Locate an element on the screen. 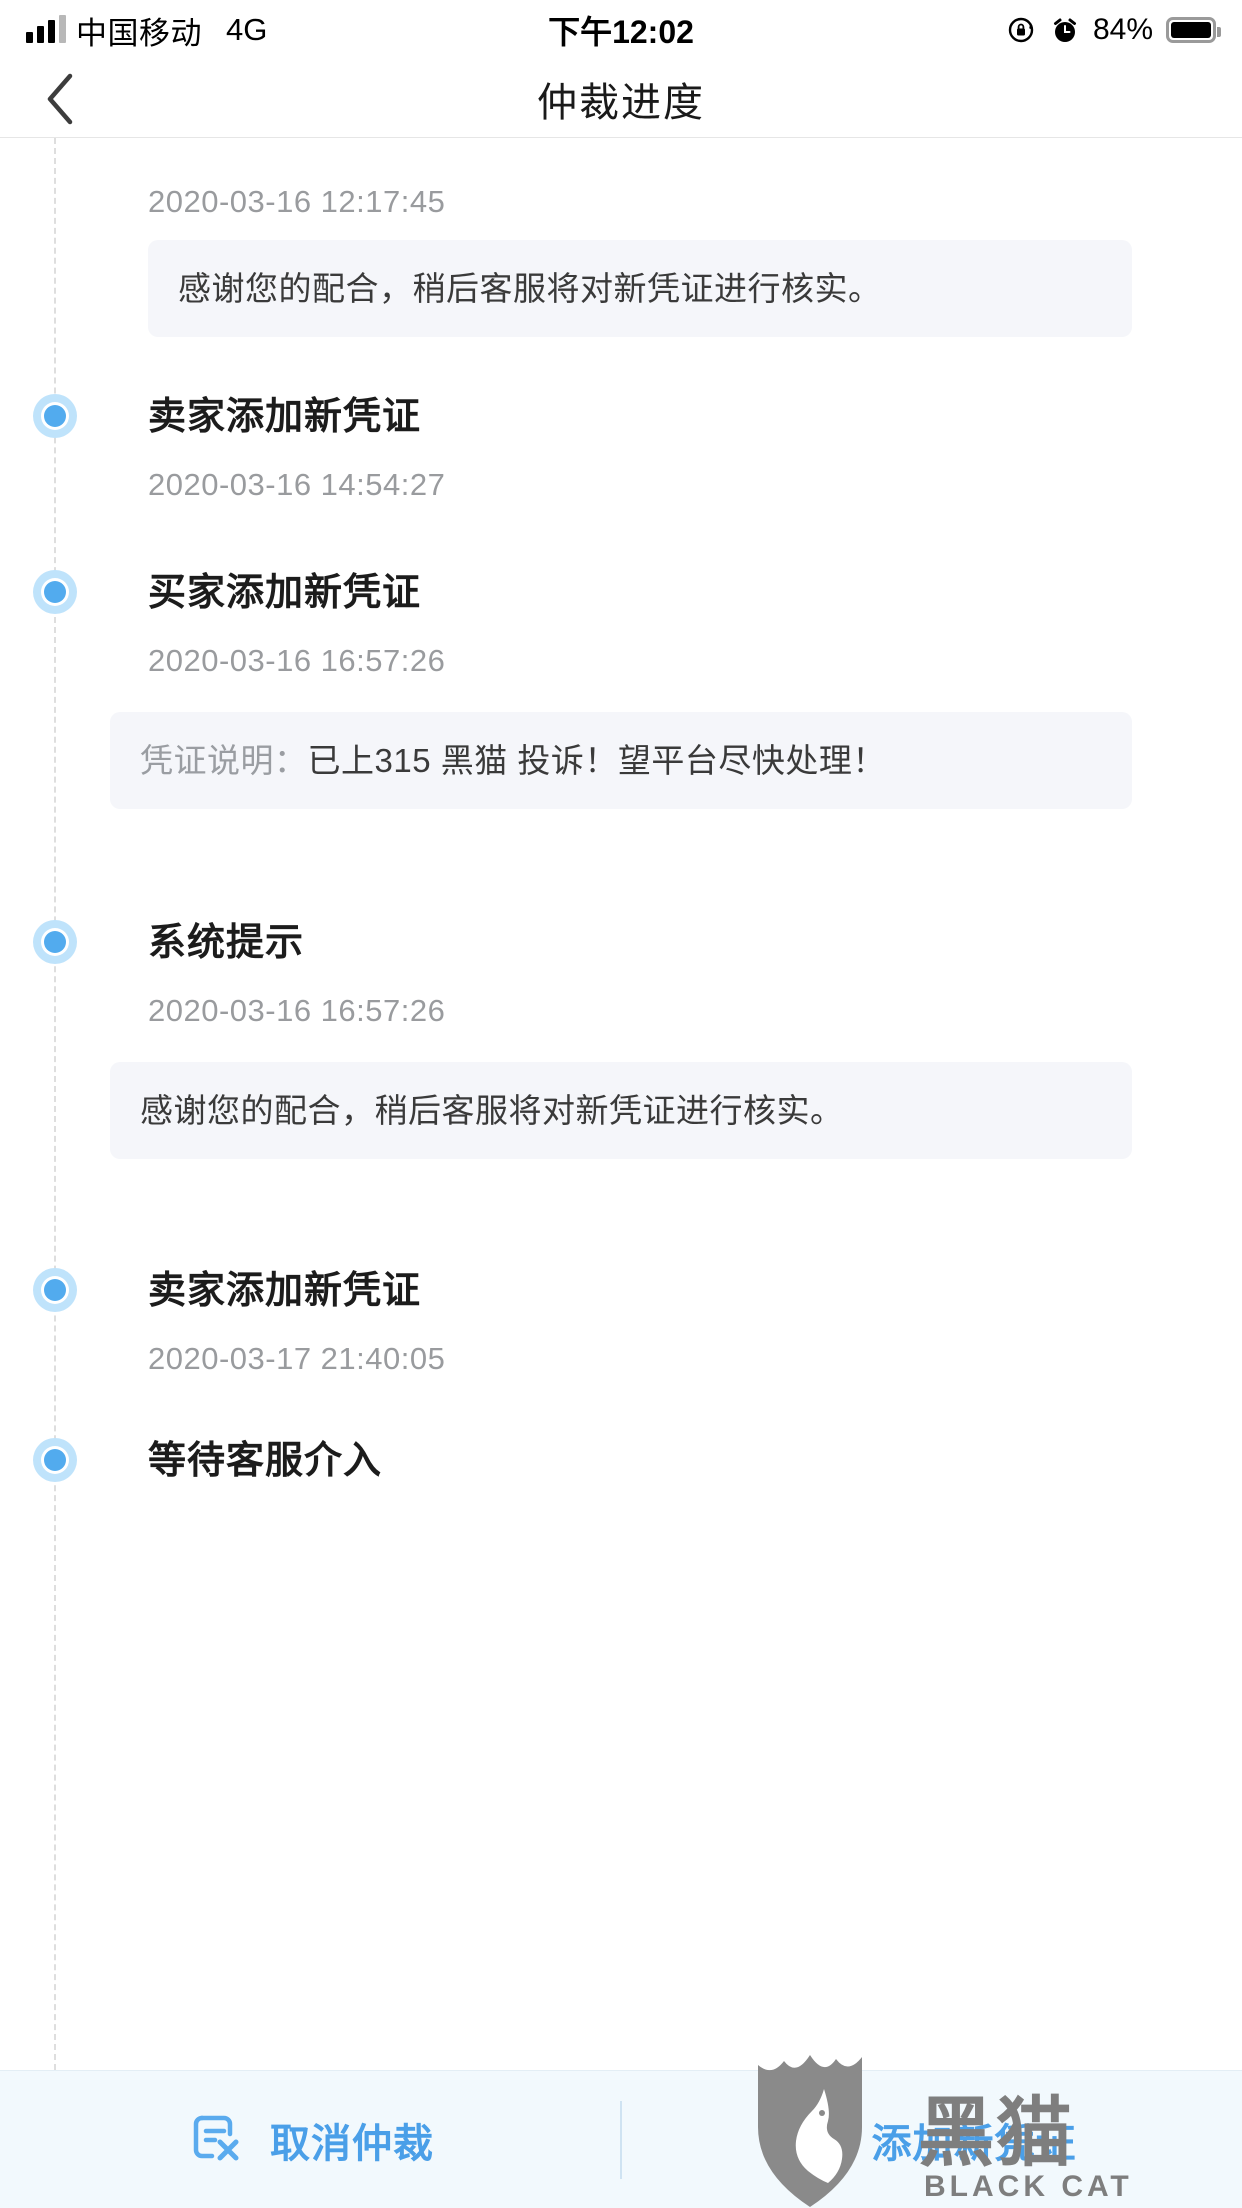  timeline-item-time: 2020-03-17 21:40:05 is located at coordinates (297, 1358).